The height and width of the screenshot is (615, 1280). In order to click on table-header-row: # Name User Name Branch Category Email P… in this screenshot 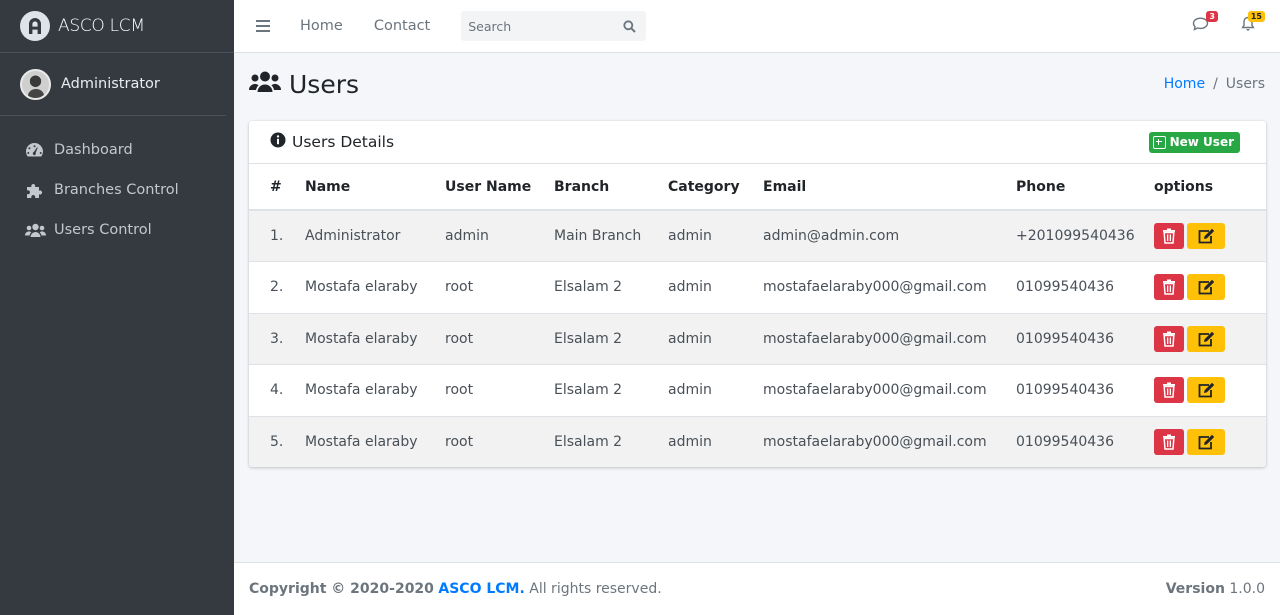, I will do `click(757, 187)`.